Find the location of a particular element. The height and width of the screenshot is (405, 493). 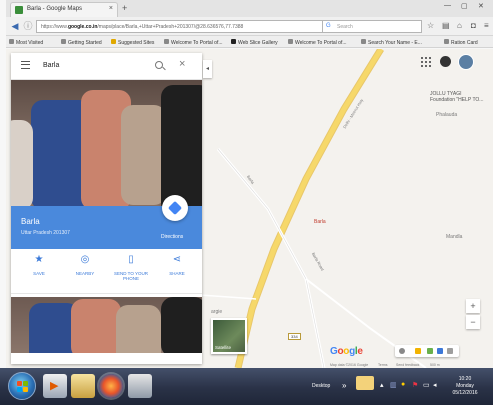

nearby-icon: ◎ is located at coordinates (85, 259).